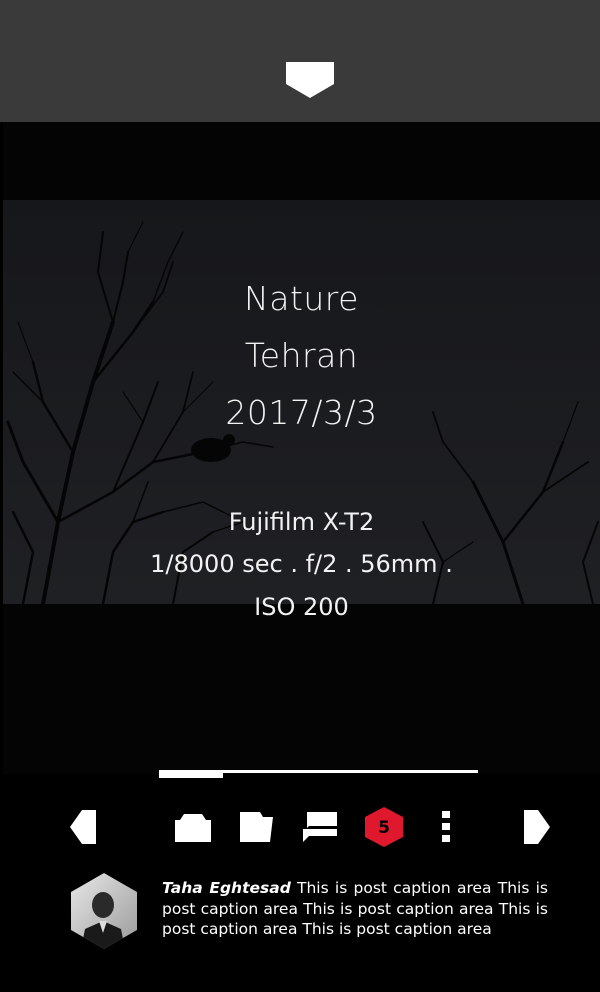 This screenshot has width=600, height=992. Describe the element at coordinates (537, 827) in the screenshot. I see `arrow-right-icon` at that location.